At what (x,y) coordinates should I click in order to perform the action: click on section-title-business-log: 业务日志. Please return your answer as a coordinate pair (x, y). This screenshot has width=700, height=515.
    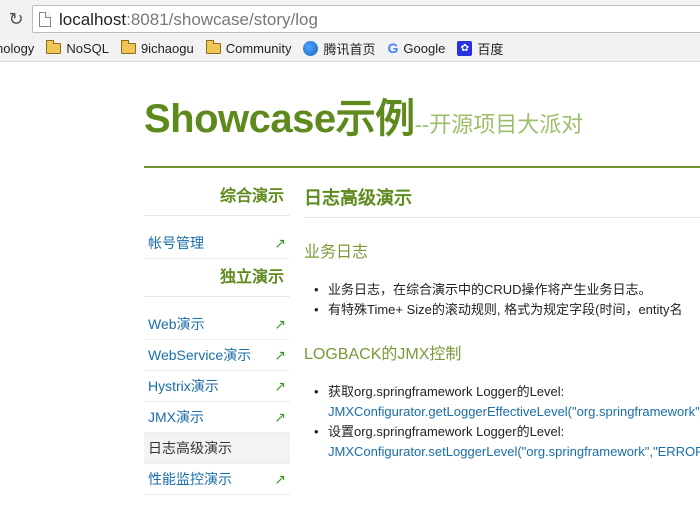
    Looking at the image, I should click on (336, 252).